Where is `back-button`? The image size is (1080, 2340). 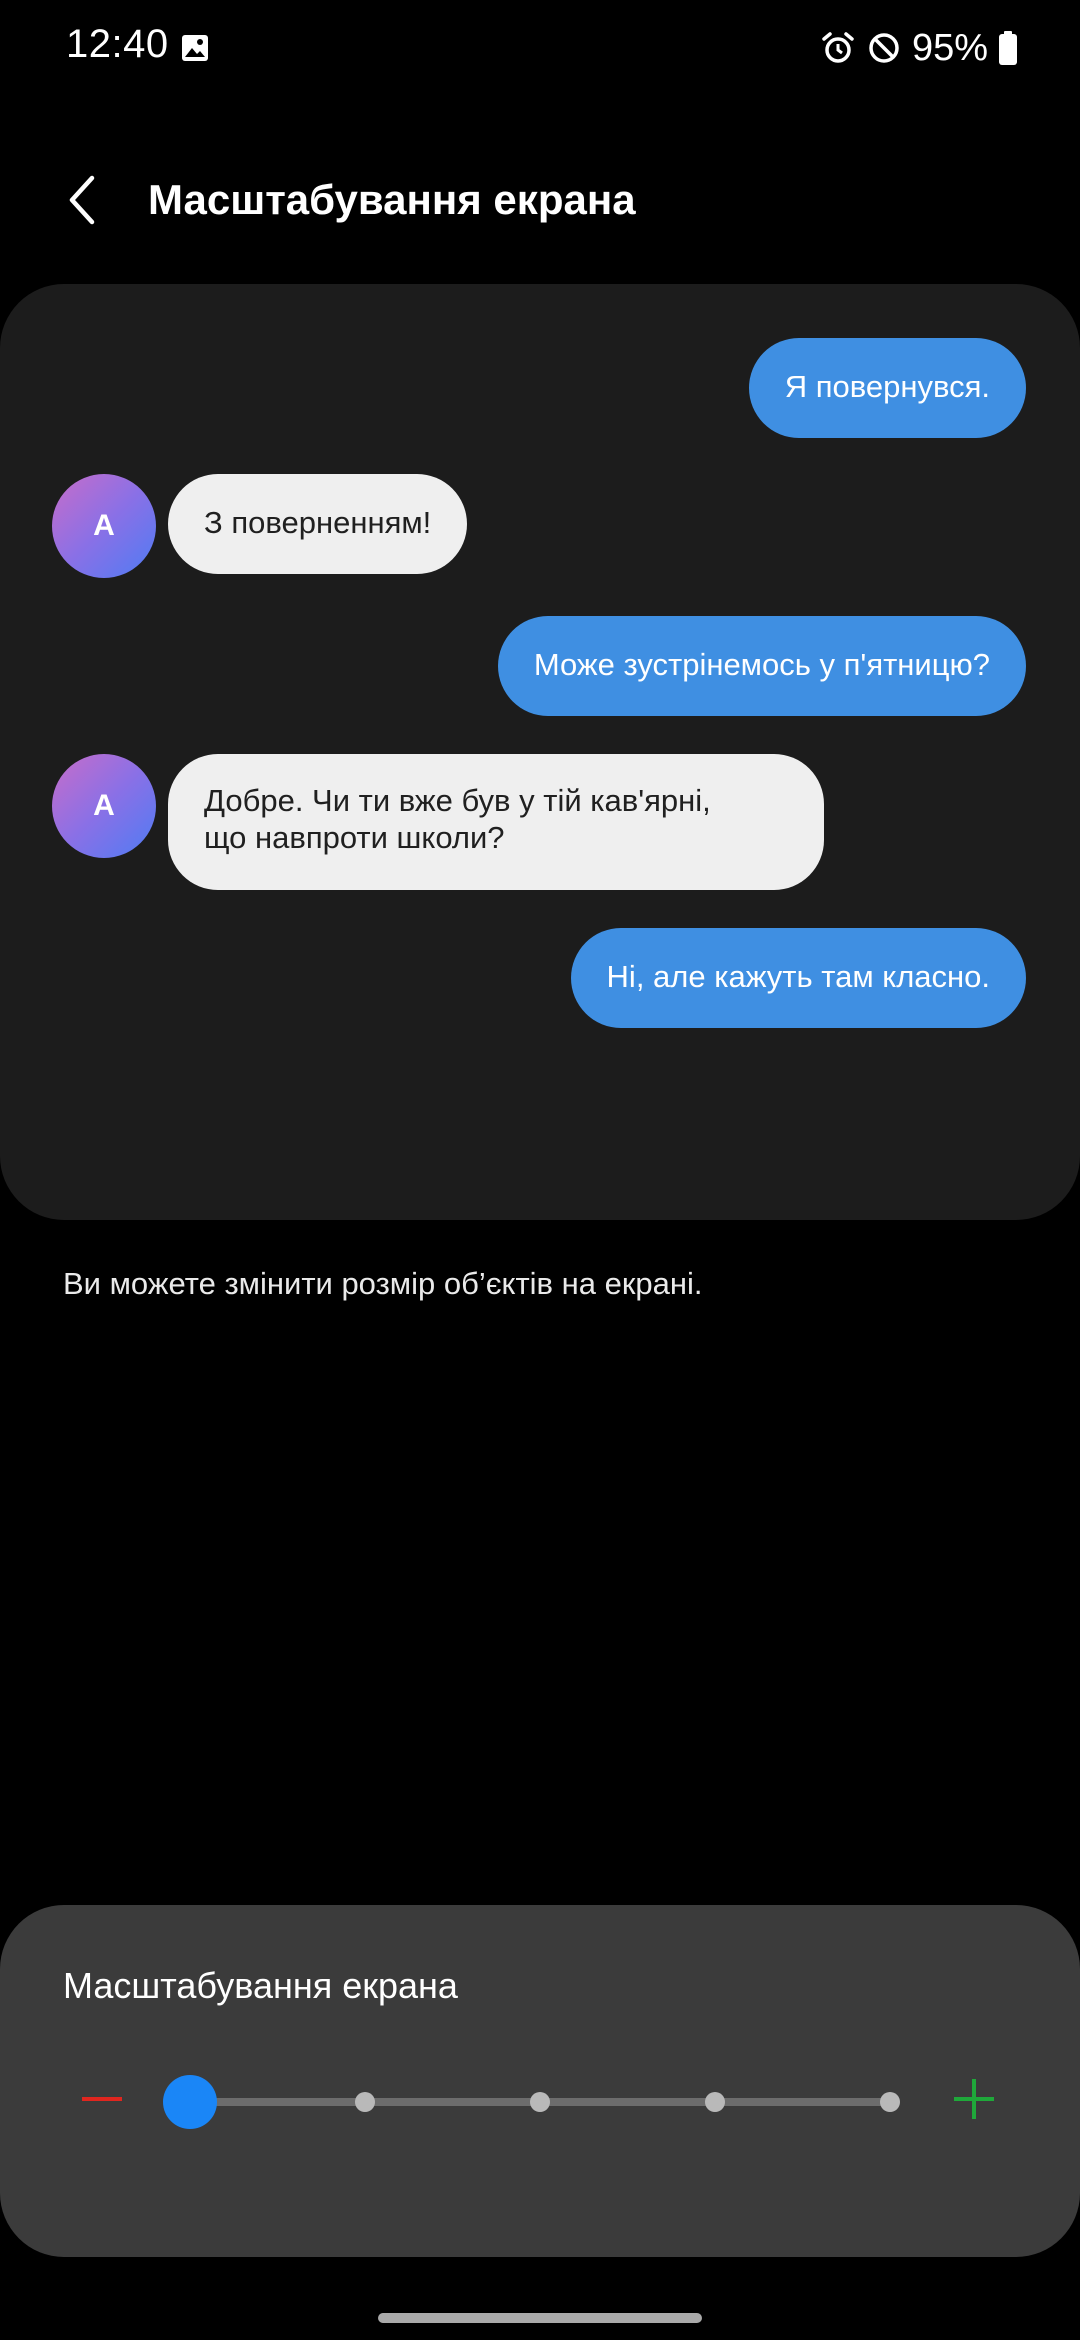
back-button is located at coordinates (82, 202).